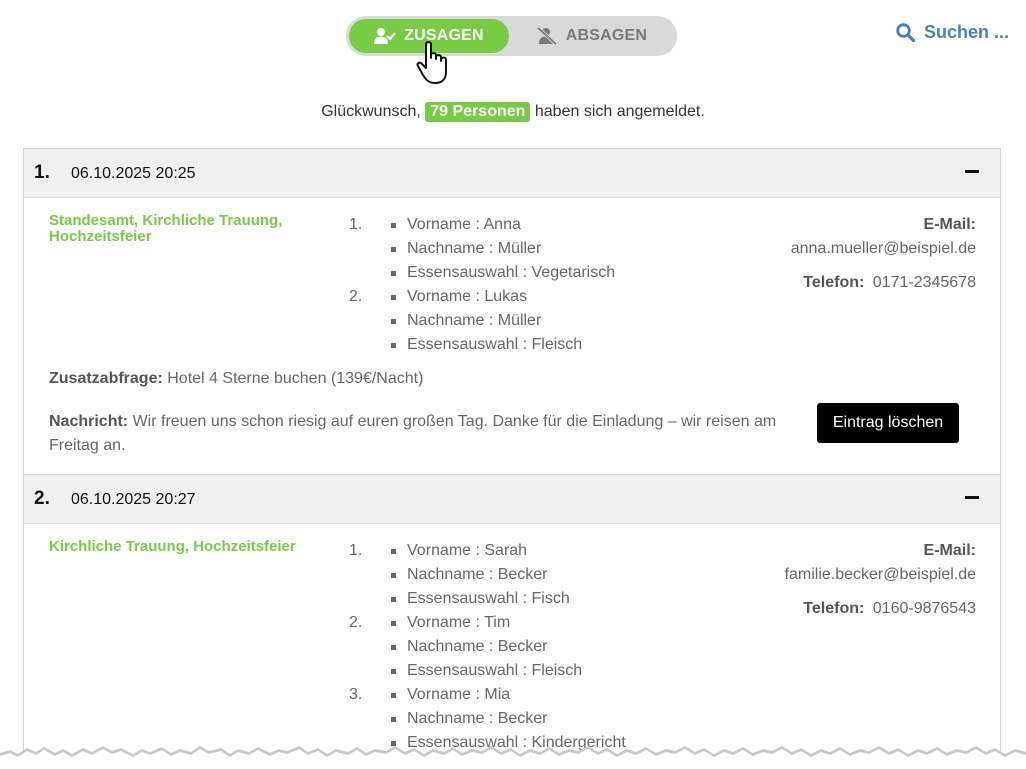  I want to click on guest-firstname: Vorname : Lukas, so click(467, 296).